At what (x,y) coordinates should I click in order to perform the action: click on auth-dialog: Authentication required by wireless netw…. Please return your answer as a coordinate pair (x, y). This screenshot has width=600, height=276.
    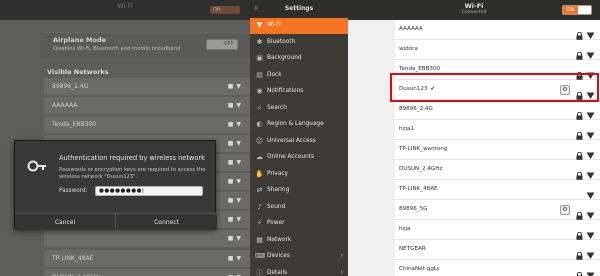
    Looking at the image, I should click on (115, 185).